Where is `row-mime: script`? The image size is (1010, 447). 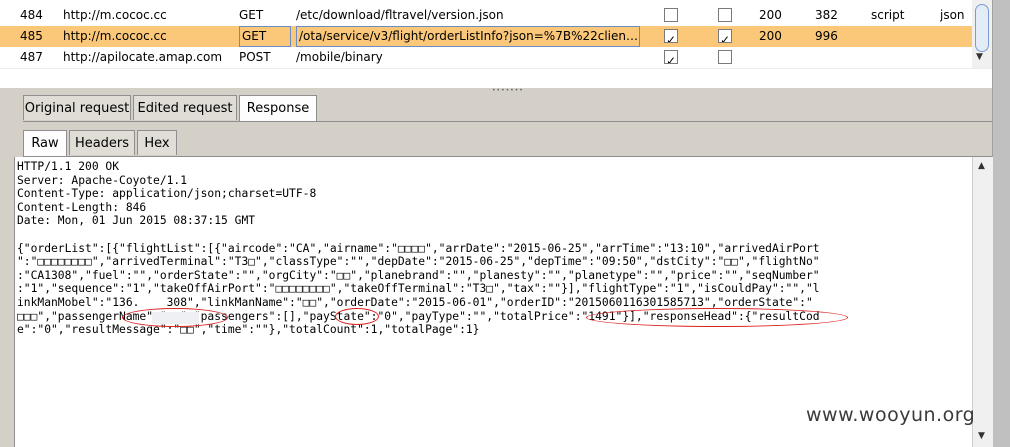 row-mime: script is located at coordinates (888, 15).